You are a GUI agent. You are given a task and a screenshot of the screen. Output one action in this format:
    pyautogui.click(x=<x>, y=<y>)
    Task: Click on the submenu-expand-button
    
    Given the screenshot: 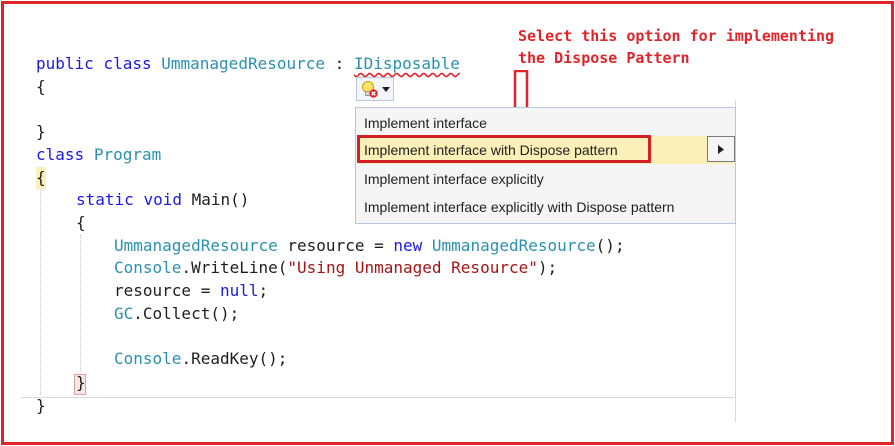 What is the action you would take?
    pyautogui.click(x=721, y=149)
    